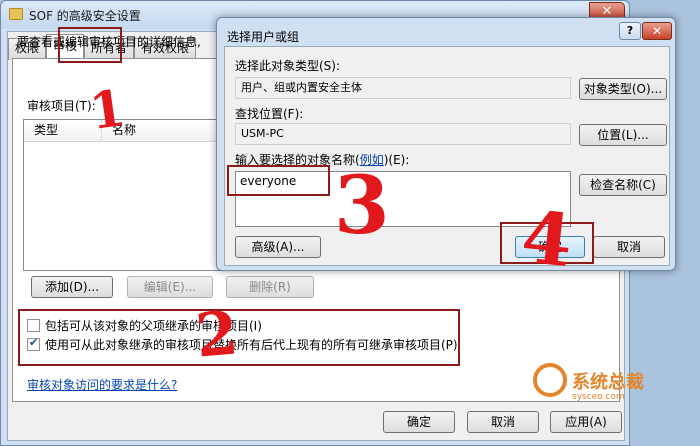 The image size is (700, 446). I want to click on apply-button: 应用(A), so click(586, 422).